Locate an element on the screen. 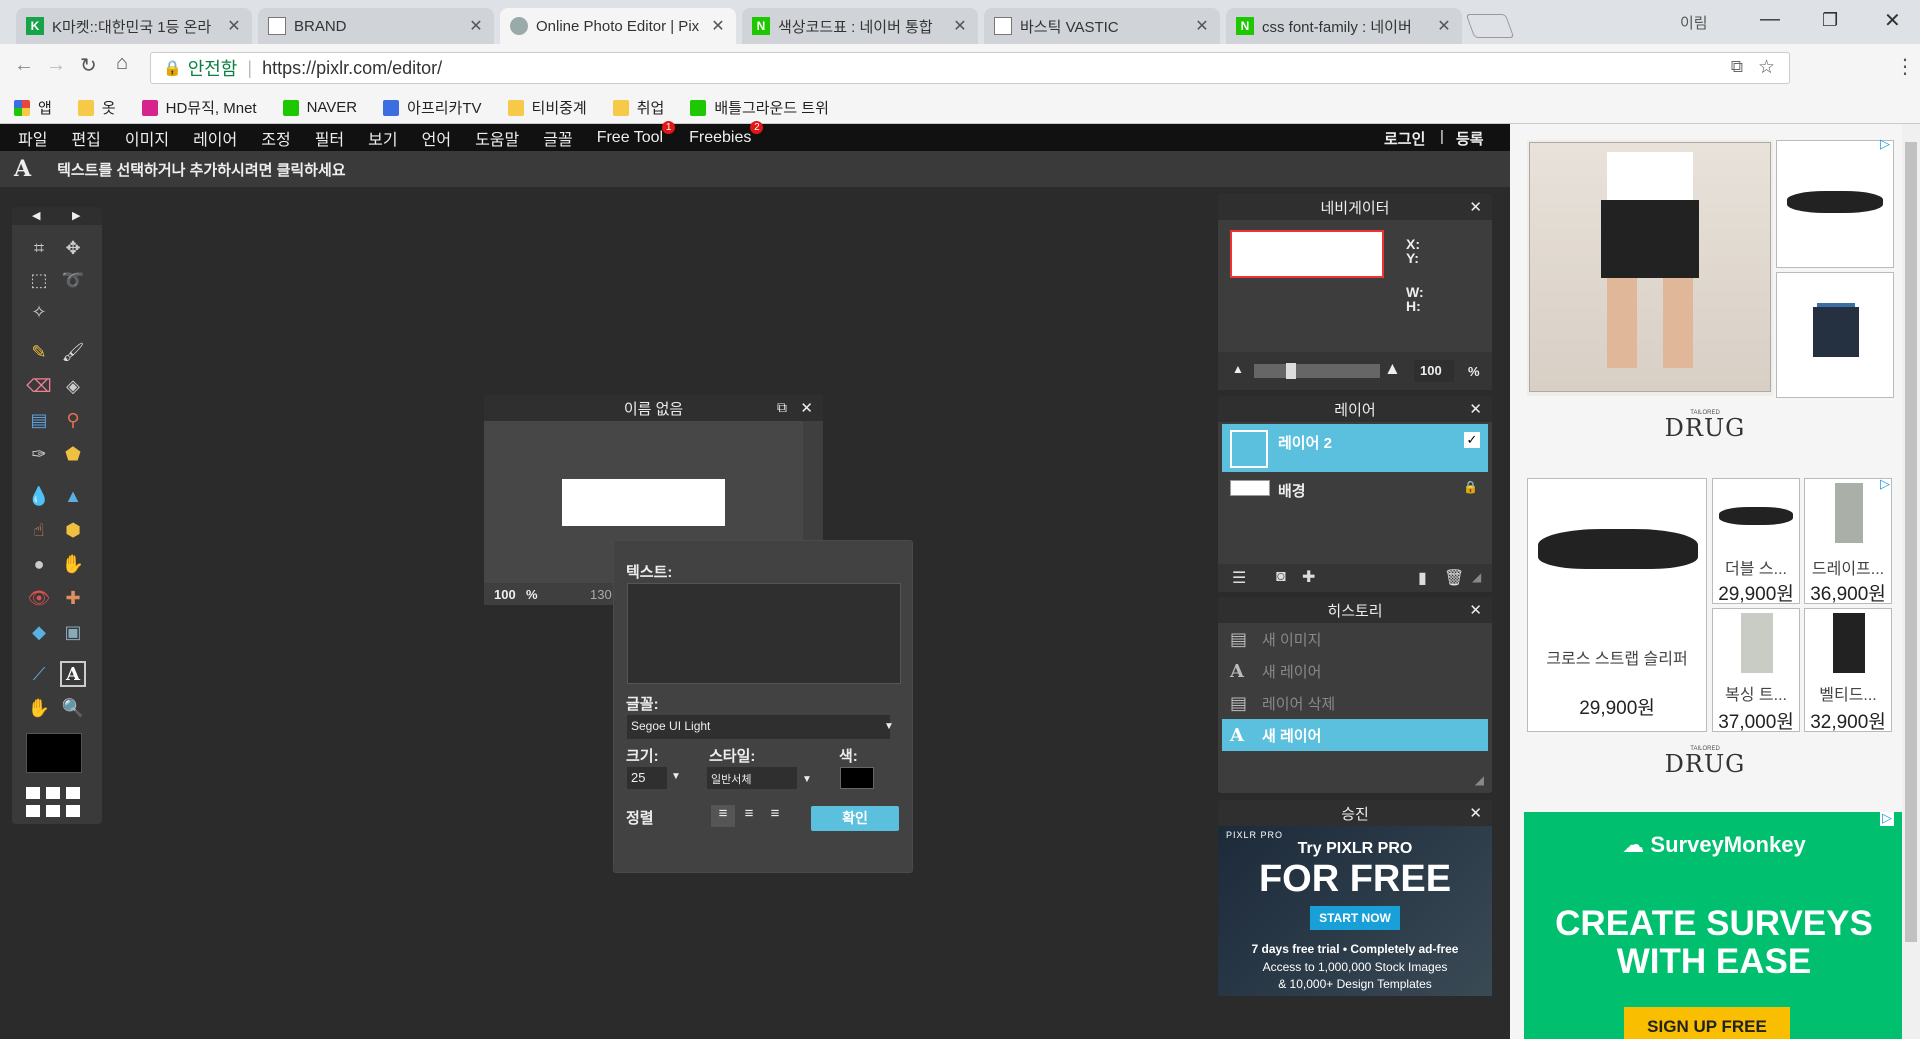  text-input is located at coordinates (764, 633).